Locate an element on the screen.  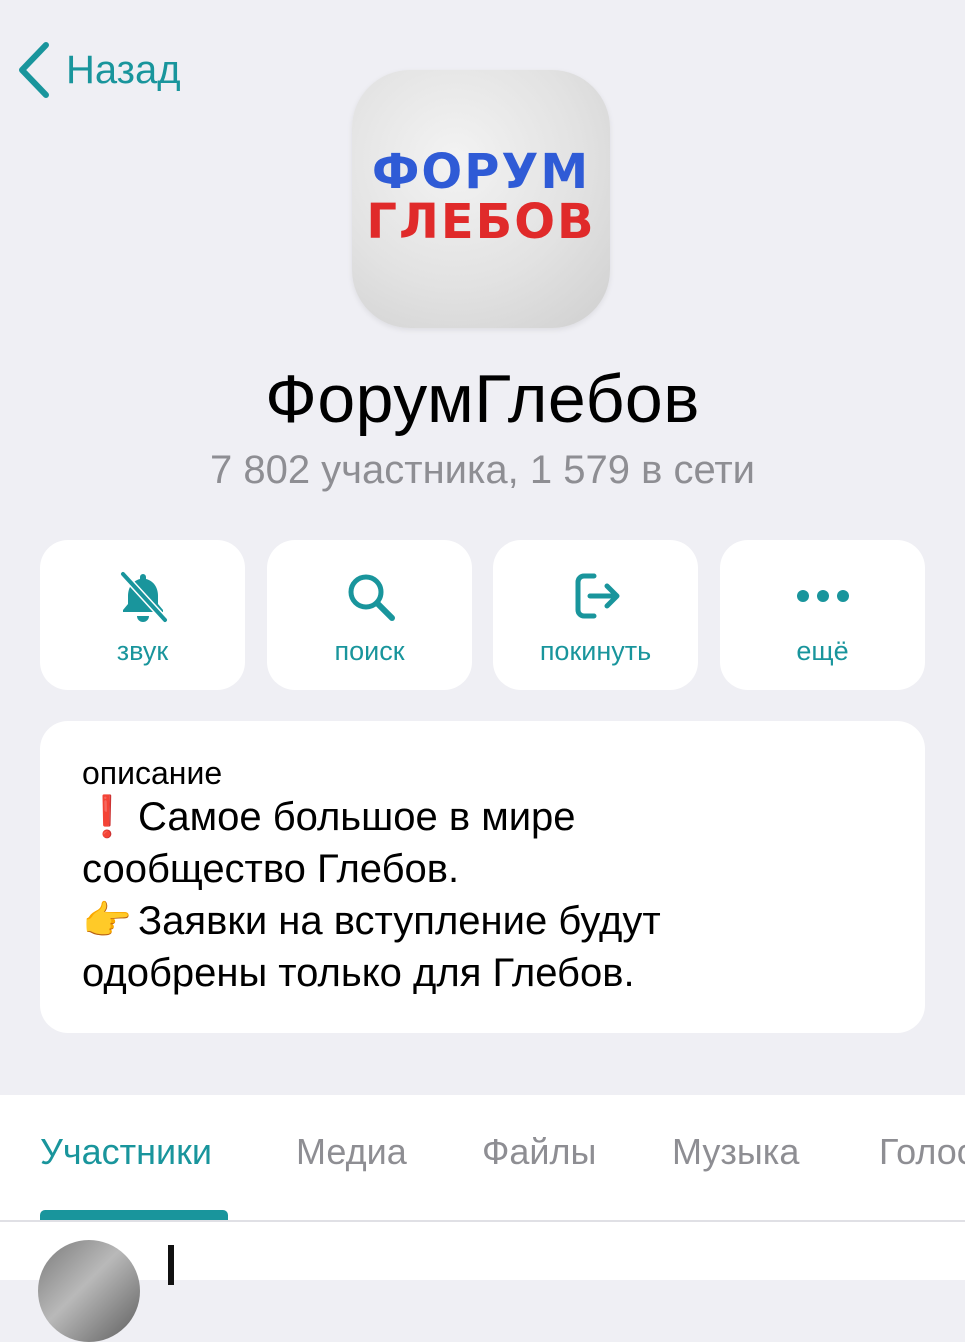
logo-text-line1: ФОРУМ is located at coordinates (481, 172).